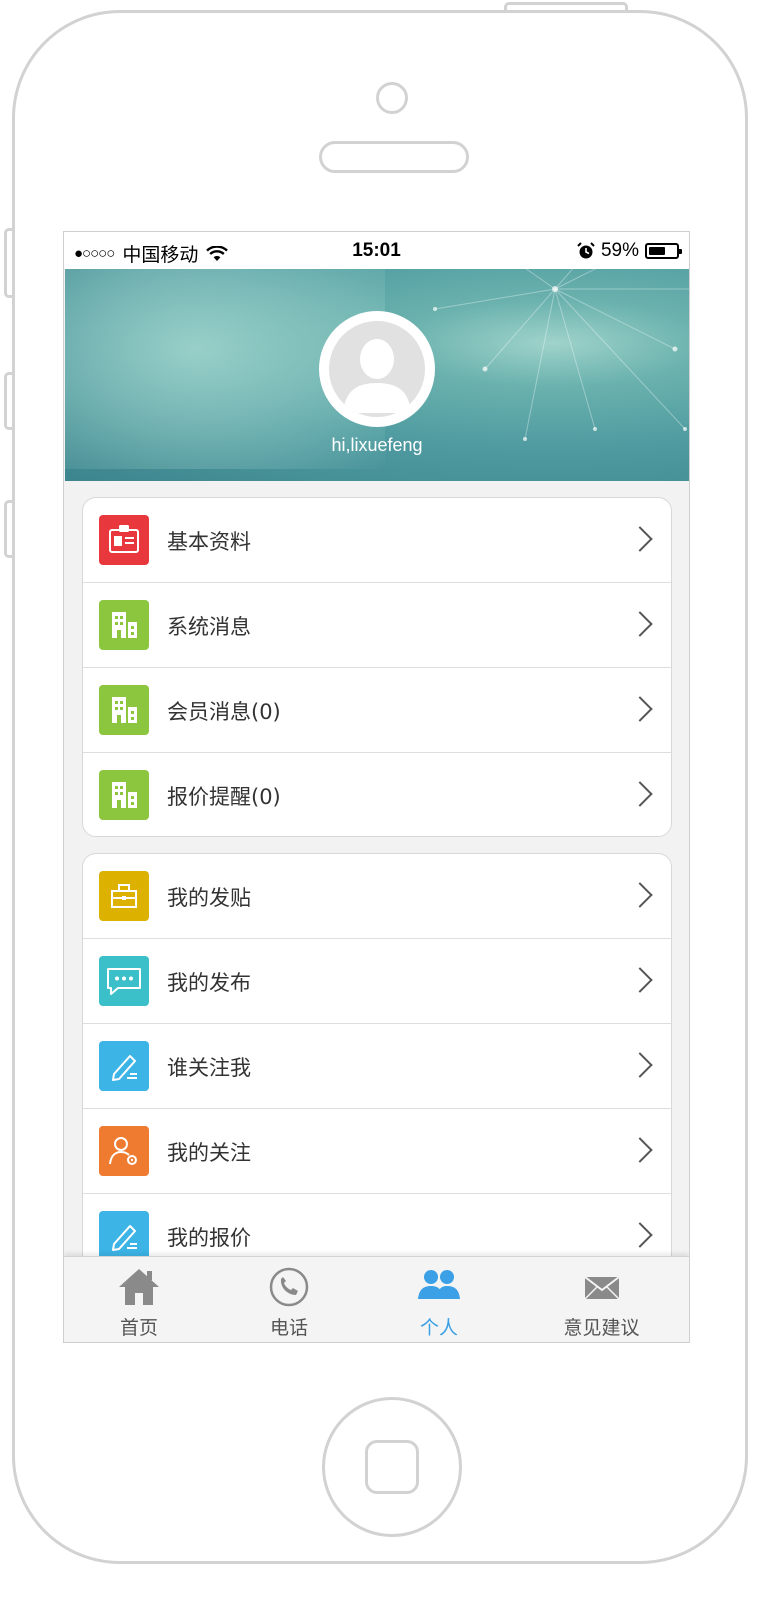 The image size is (770, 1604). I want to click on tab-label: 个人, so click(438, 1328).